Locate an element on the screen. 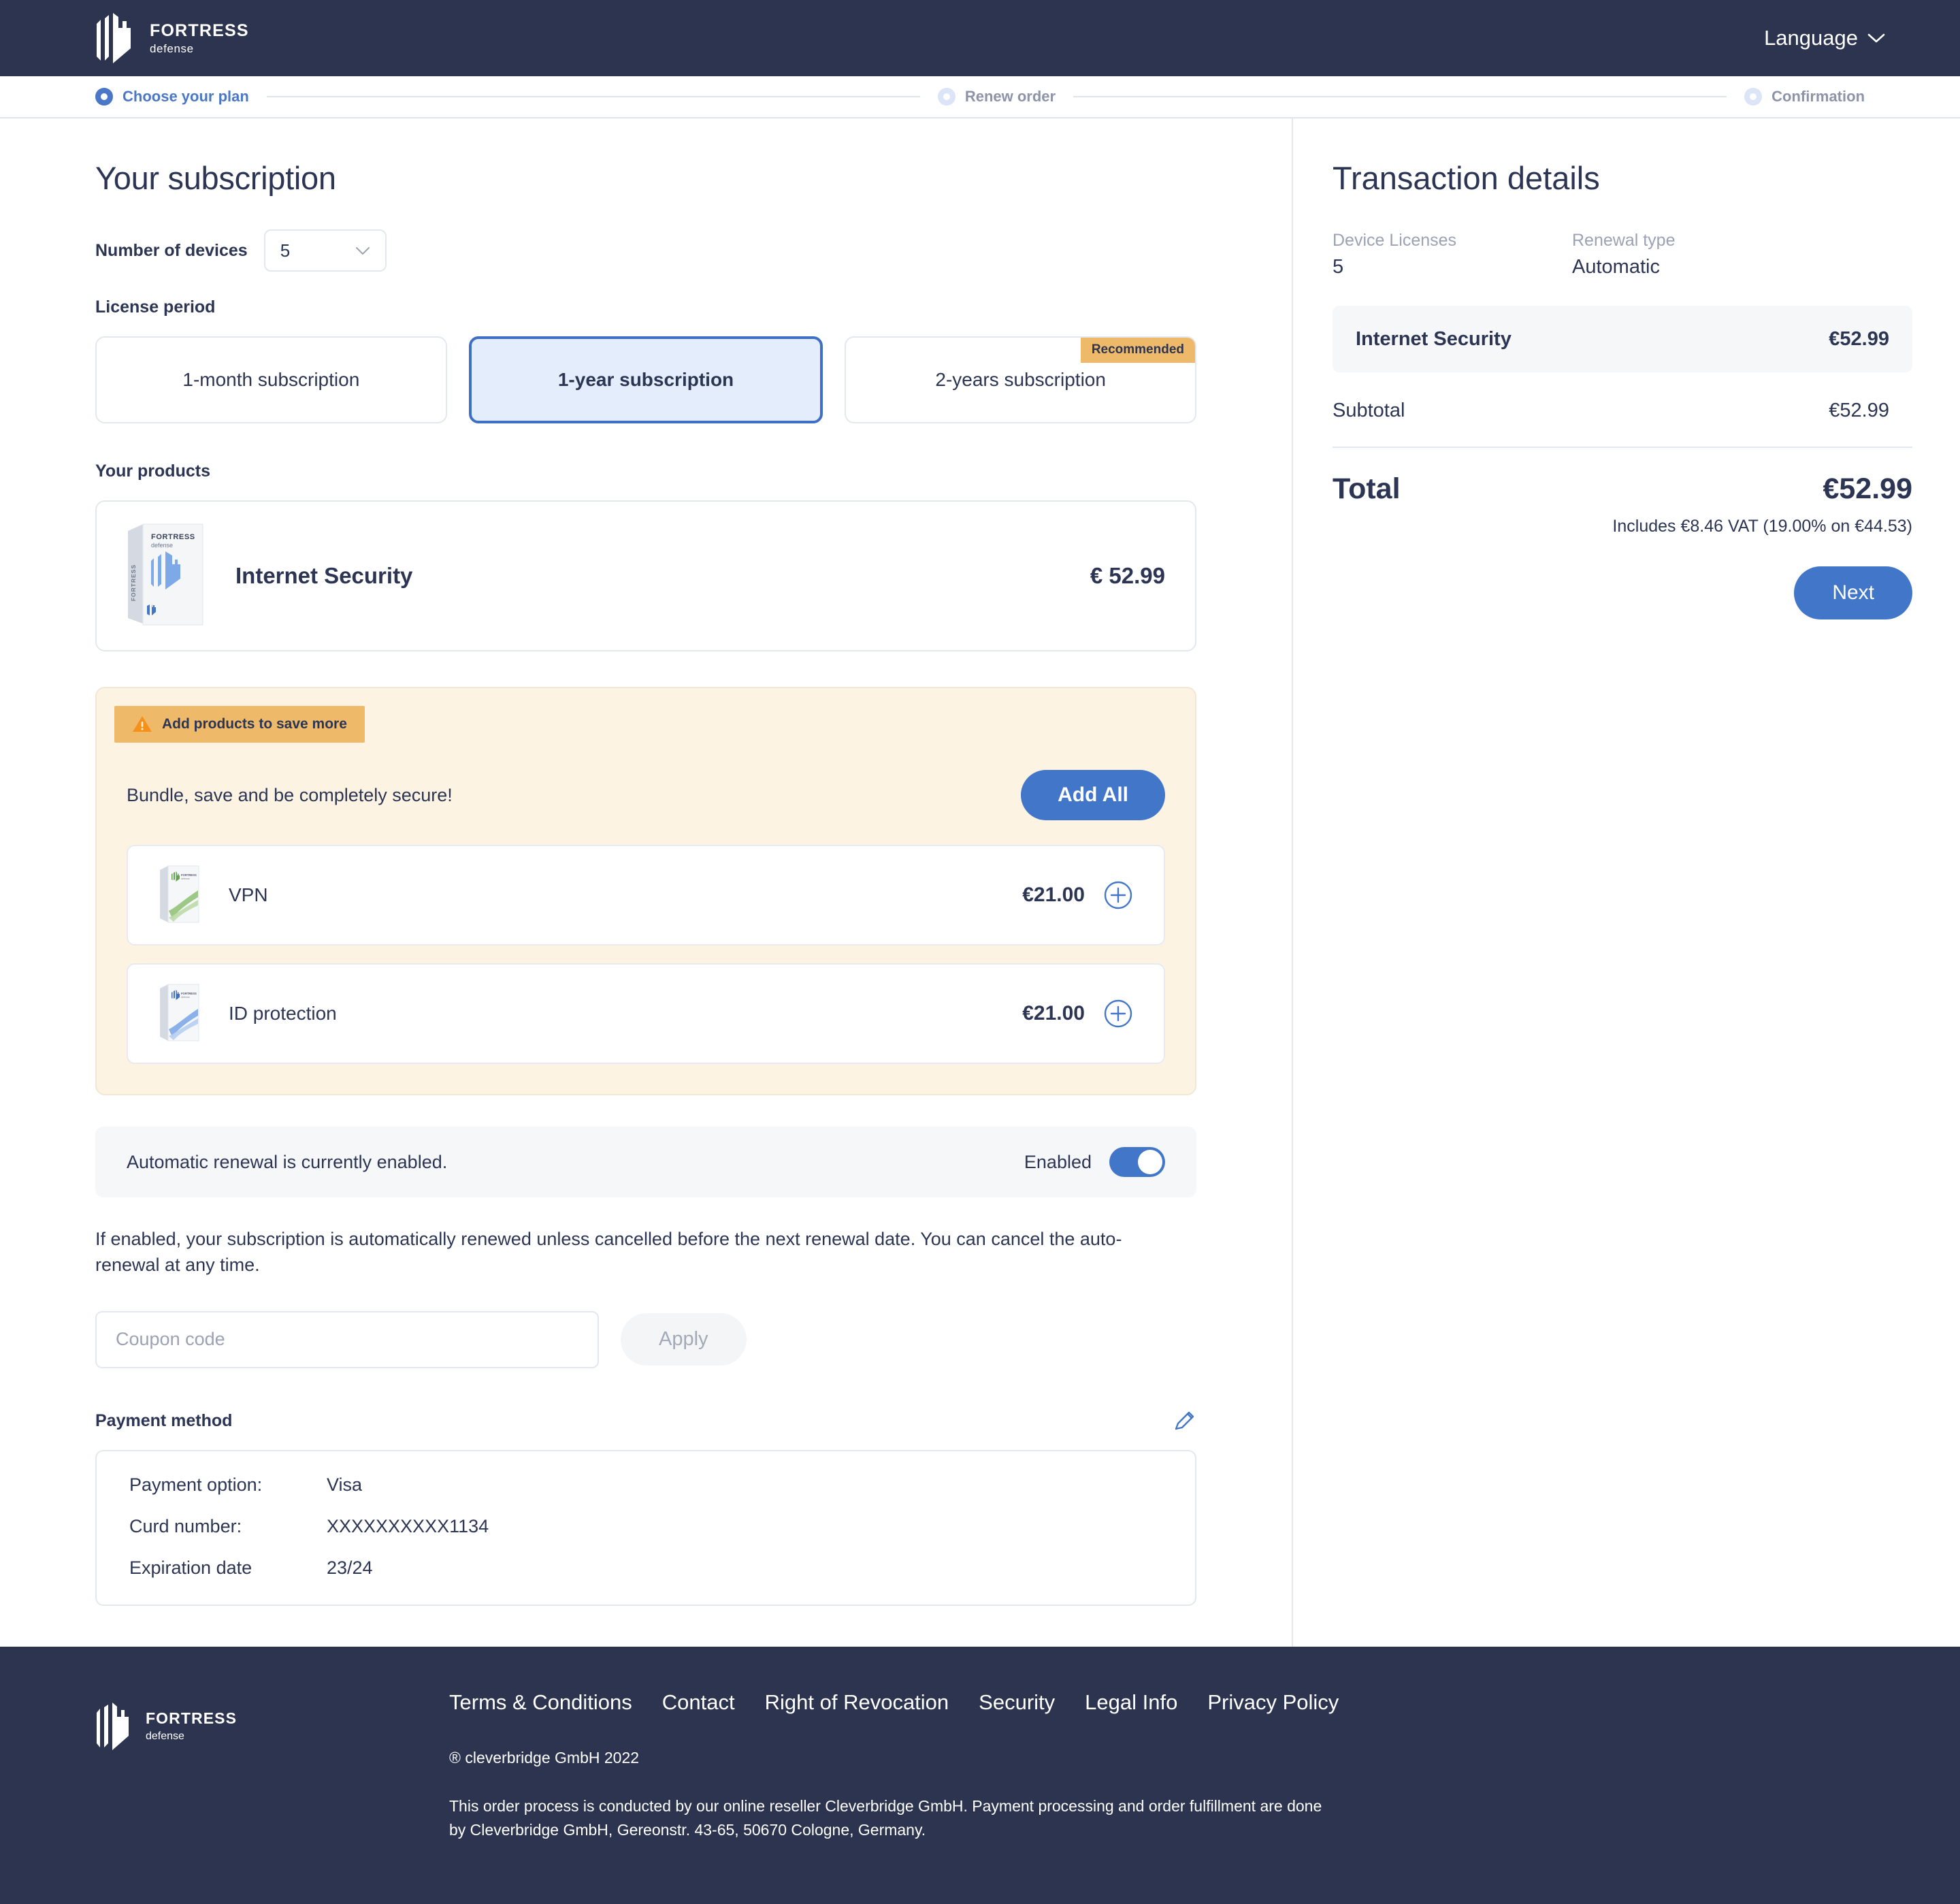 This screenshot has width=1960, height=1904. step-confirmation: Confirmation is located at coordinates (1805, 97).